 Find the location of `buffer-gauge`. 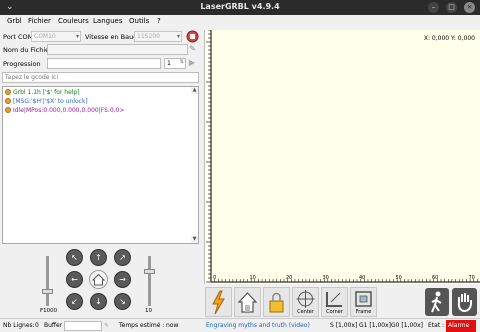

buffer-gauge is located at coordinates (83, 326).